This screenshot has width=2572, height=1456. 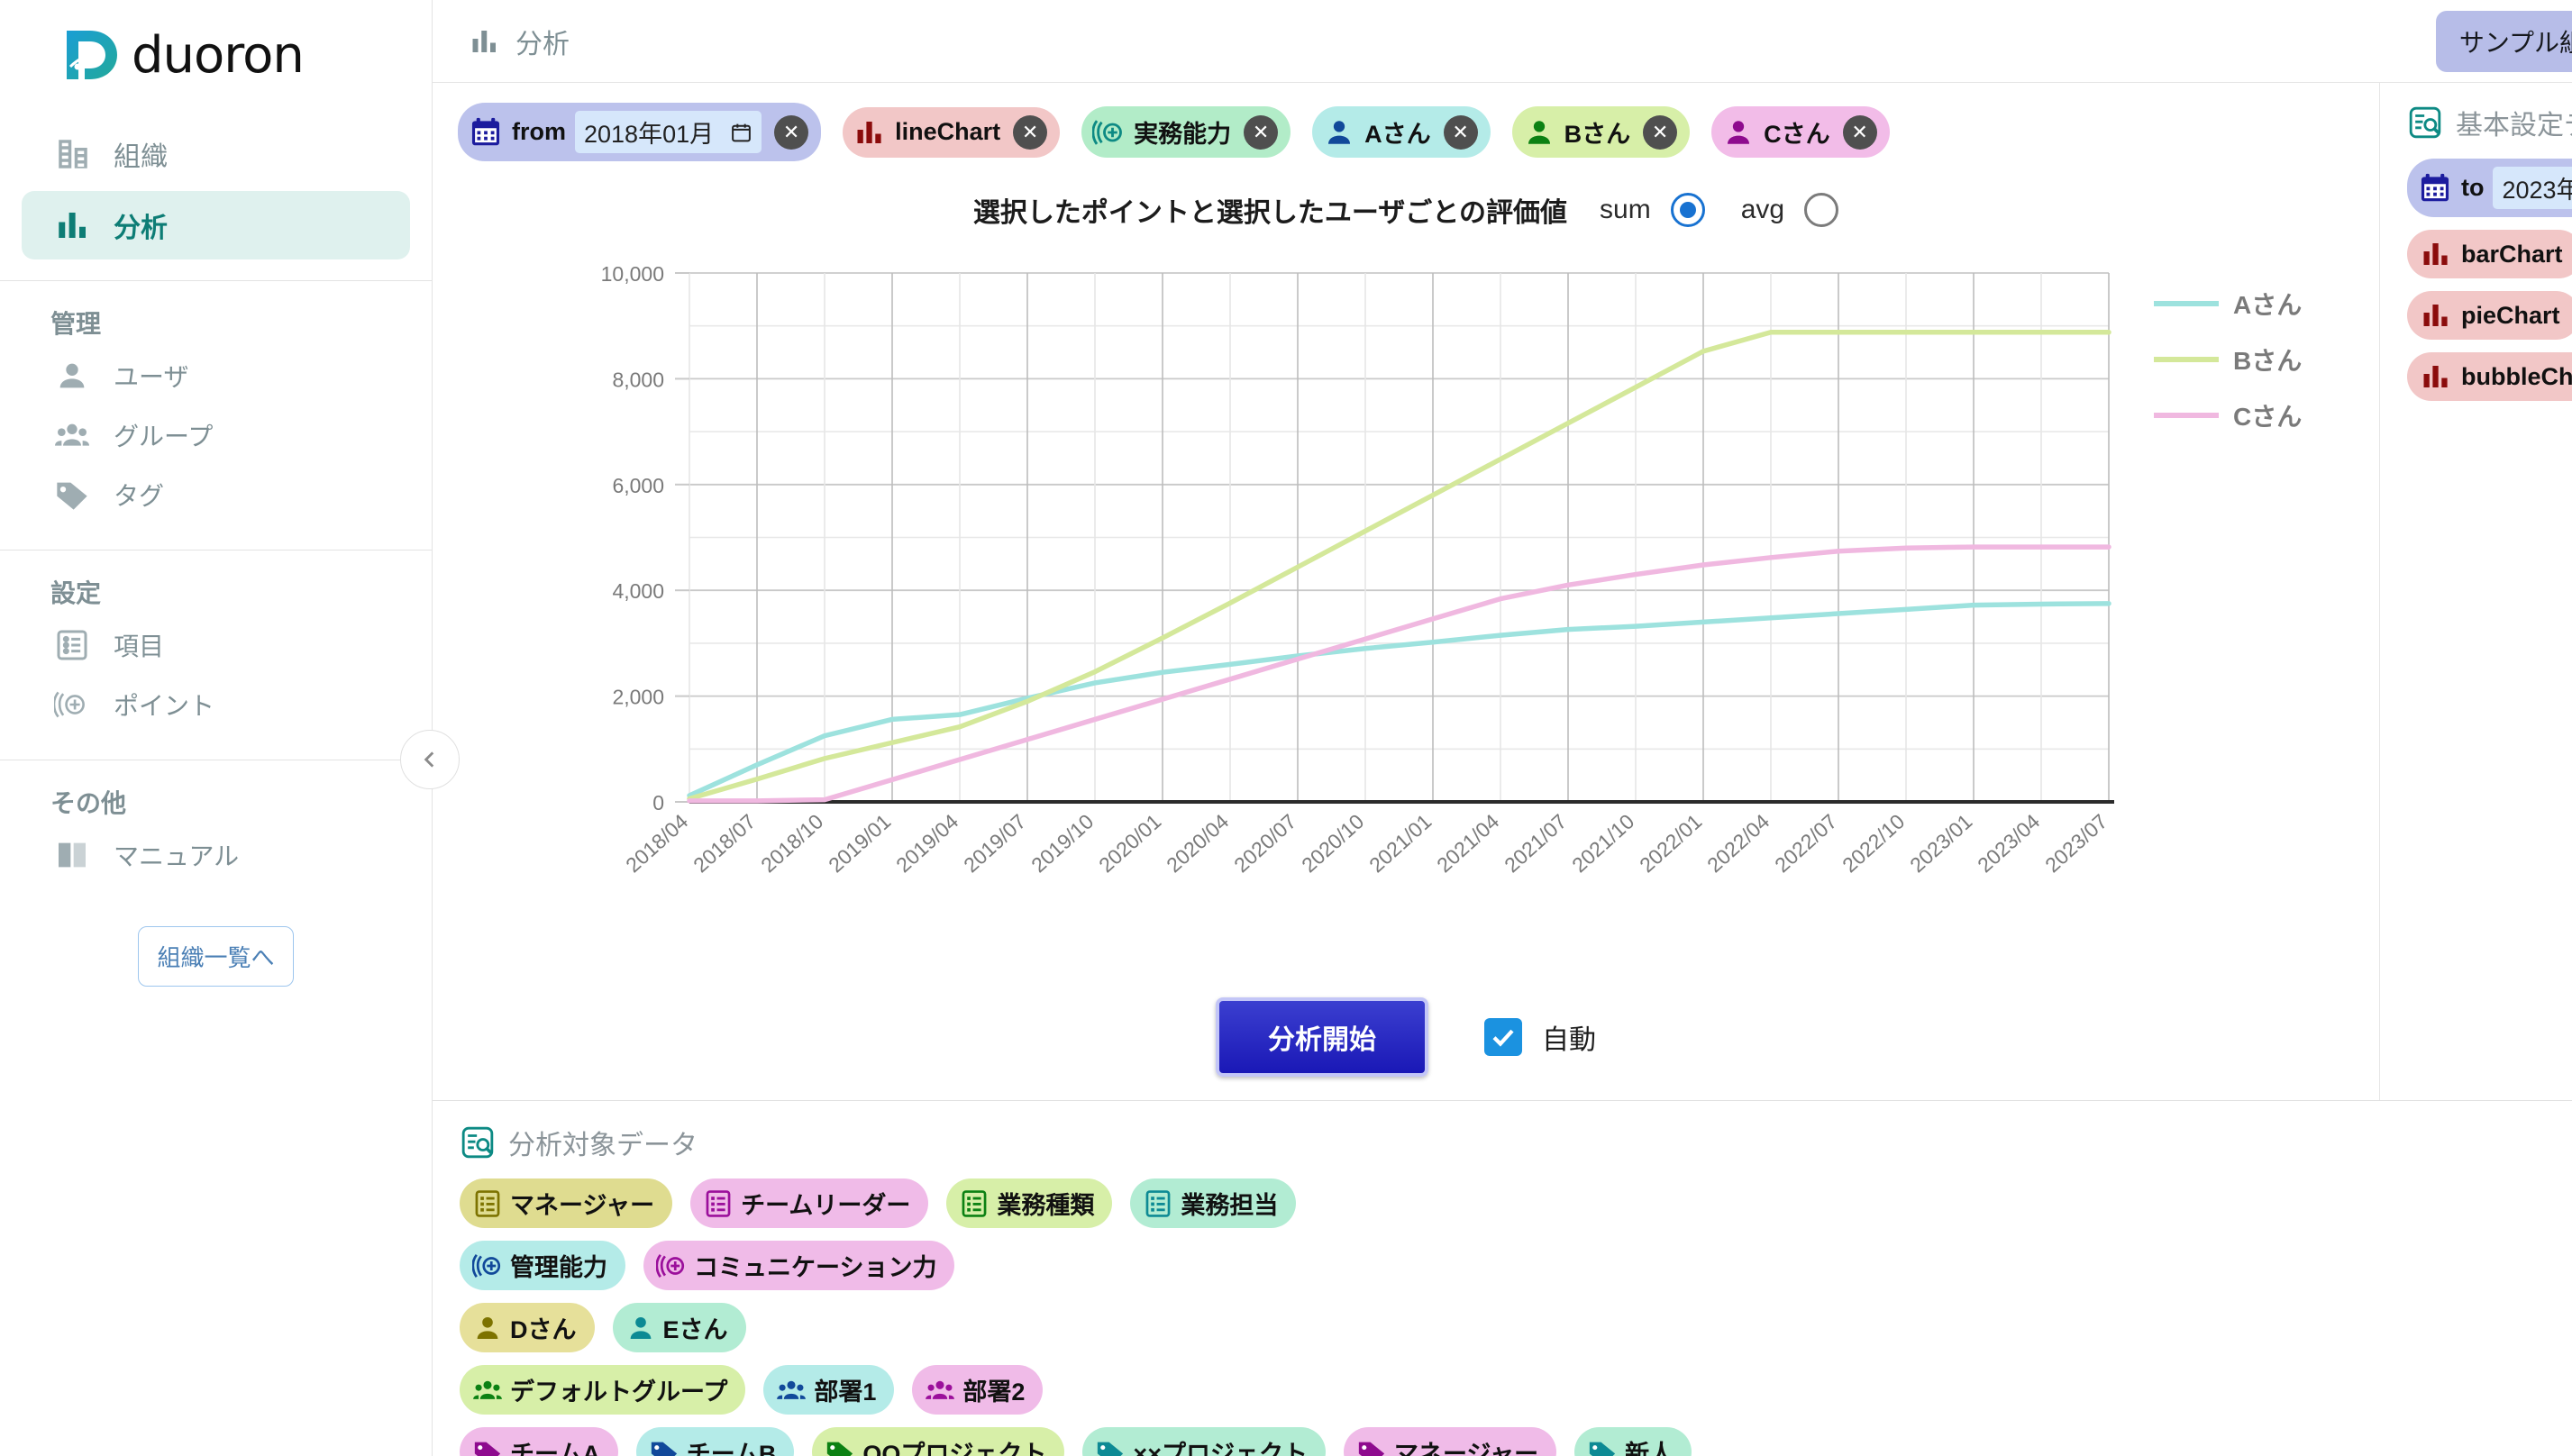 I want to click on sidebar-item-analysis: 分析, so click(x=216, y=225).